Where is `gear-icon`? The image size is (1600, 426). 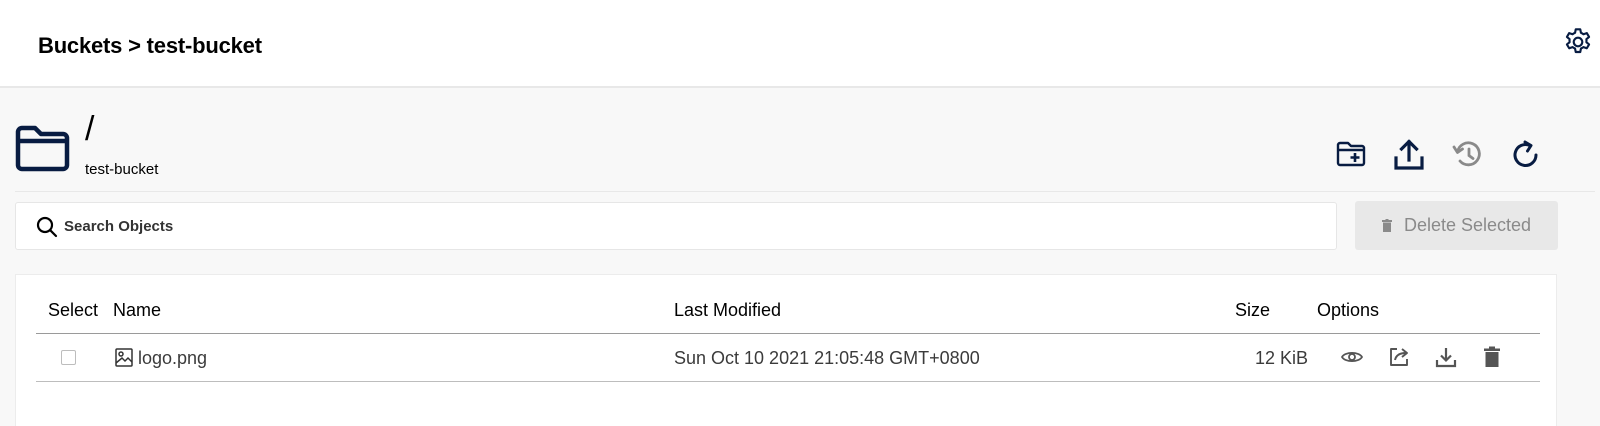
gear-icon is located at coordinates (1578, 42).